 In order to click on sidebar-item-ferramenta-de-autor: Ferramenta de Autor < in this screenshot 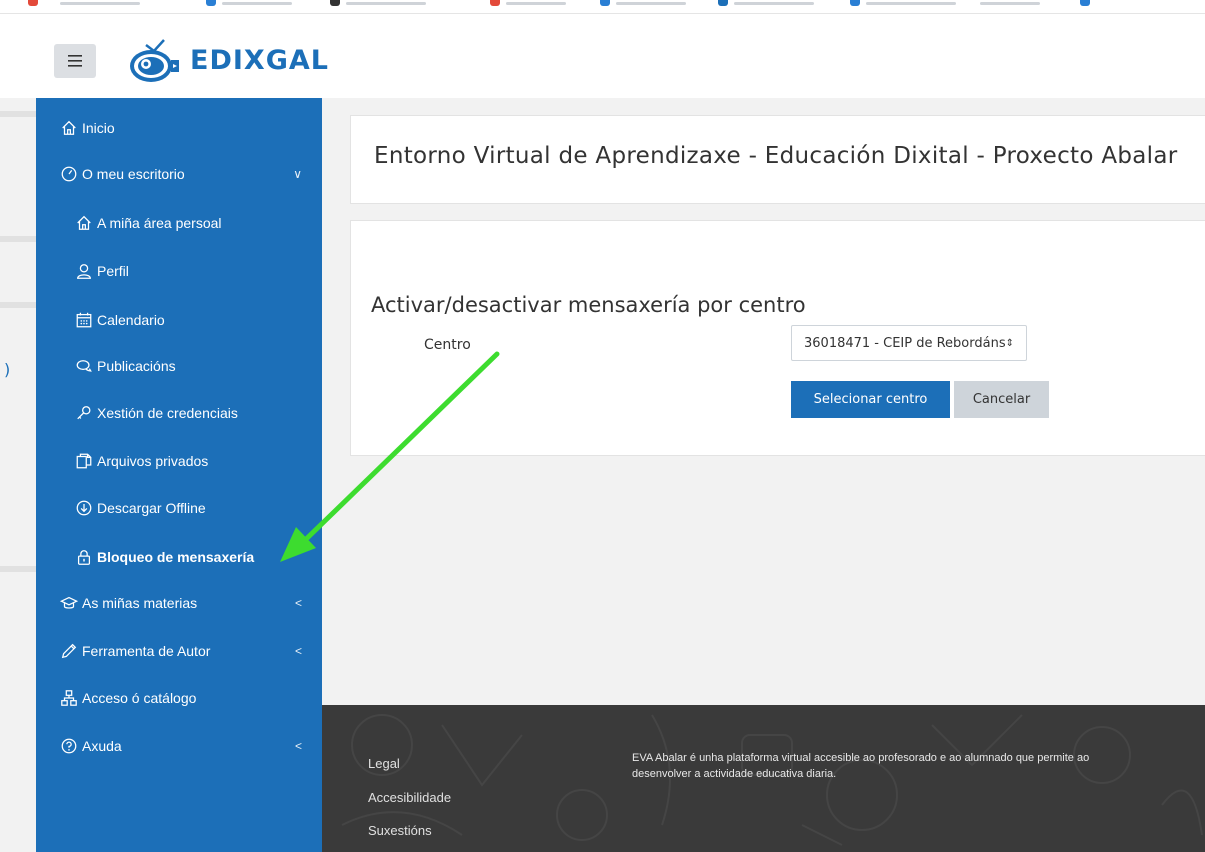, I will do `click(190, 651)`.